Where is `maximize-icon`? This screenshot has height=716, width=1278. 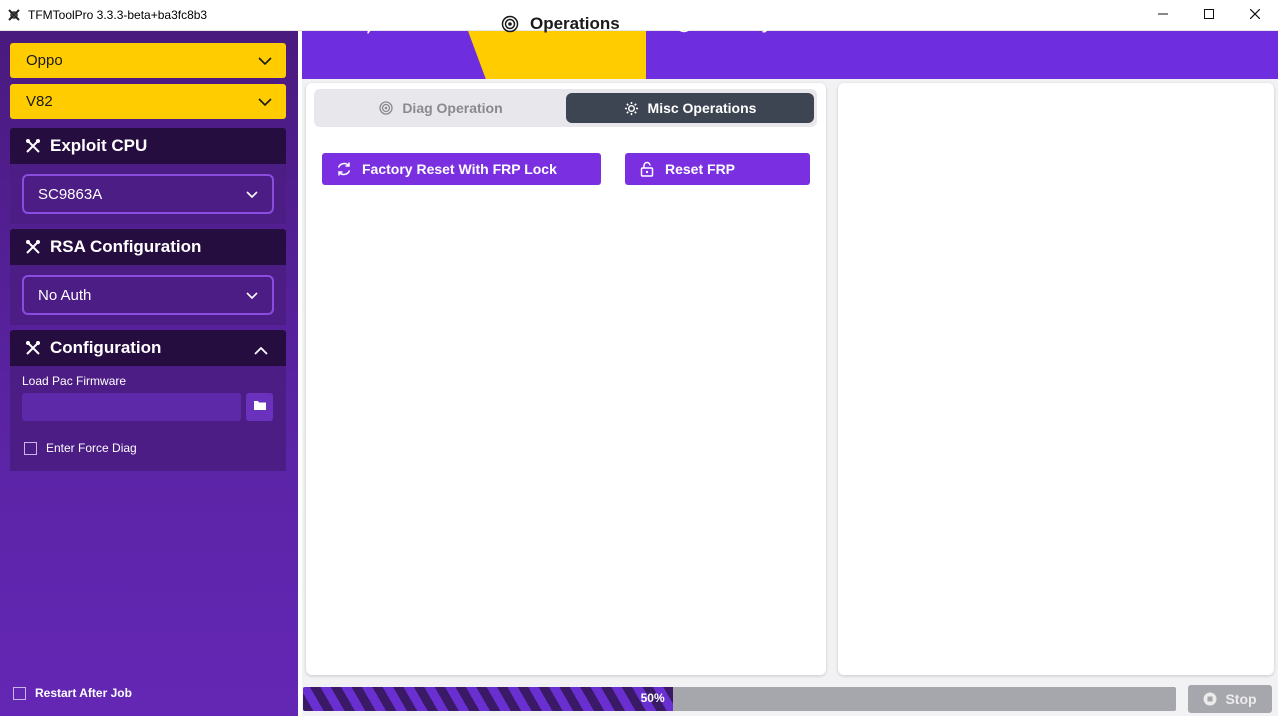 maximize-icon is located at coordinates (1209, 15).